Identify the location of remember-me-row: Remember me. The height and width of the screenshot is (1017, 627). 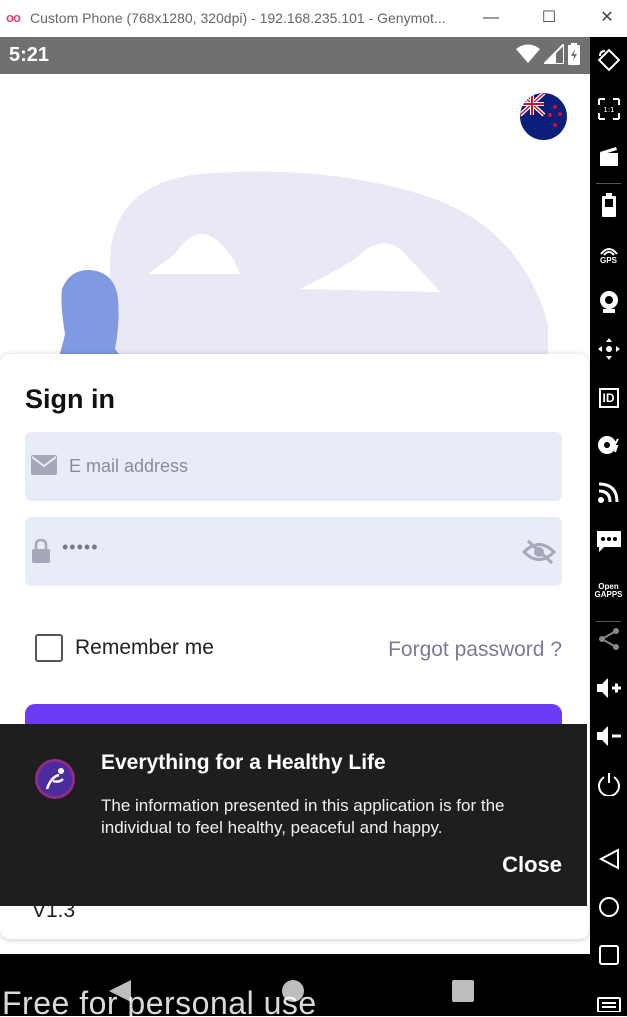
(124, 648).